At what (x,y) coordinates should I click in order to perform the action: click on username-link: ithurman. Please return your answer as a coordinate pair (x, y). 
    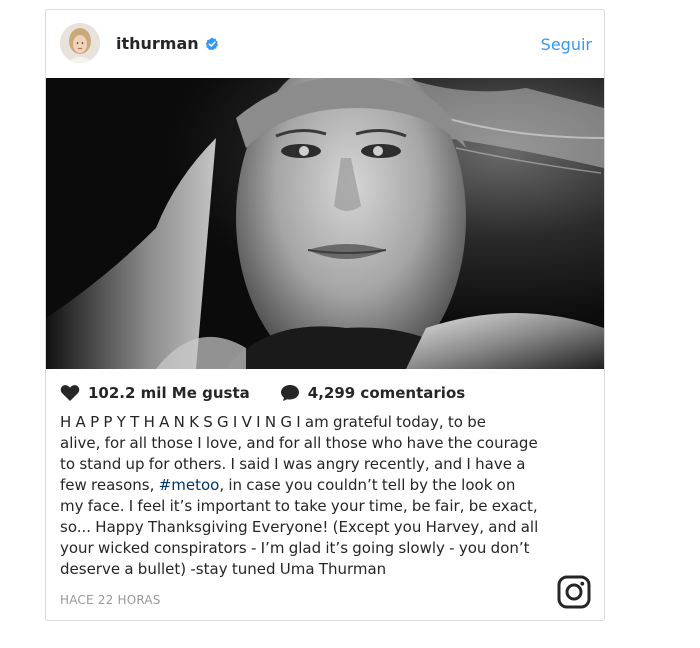
    Looking at the image, I should click on (157, 43).